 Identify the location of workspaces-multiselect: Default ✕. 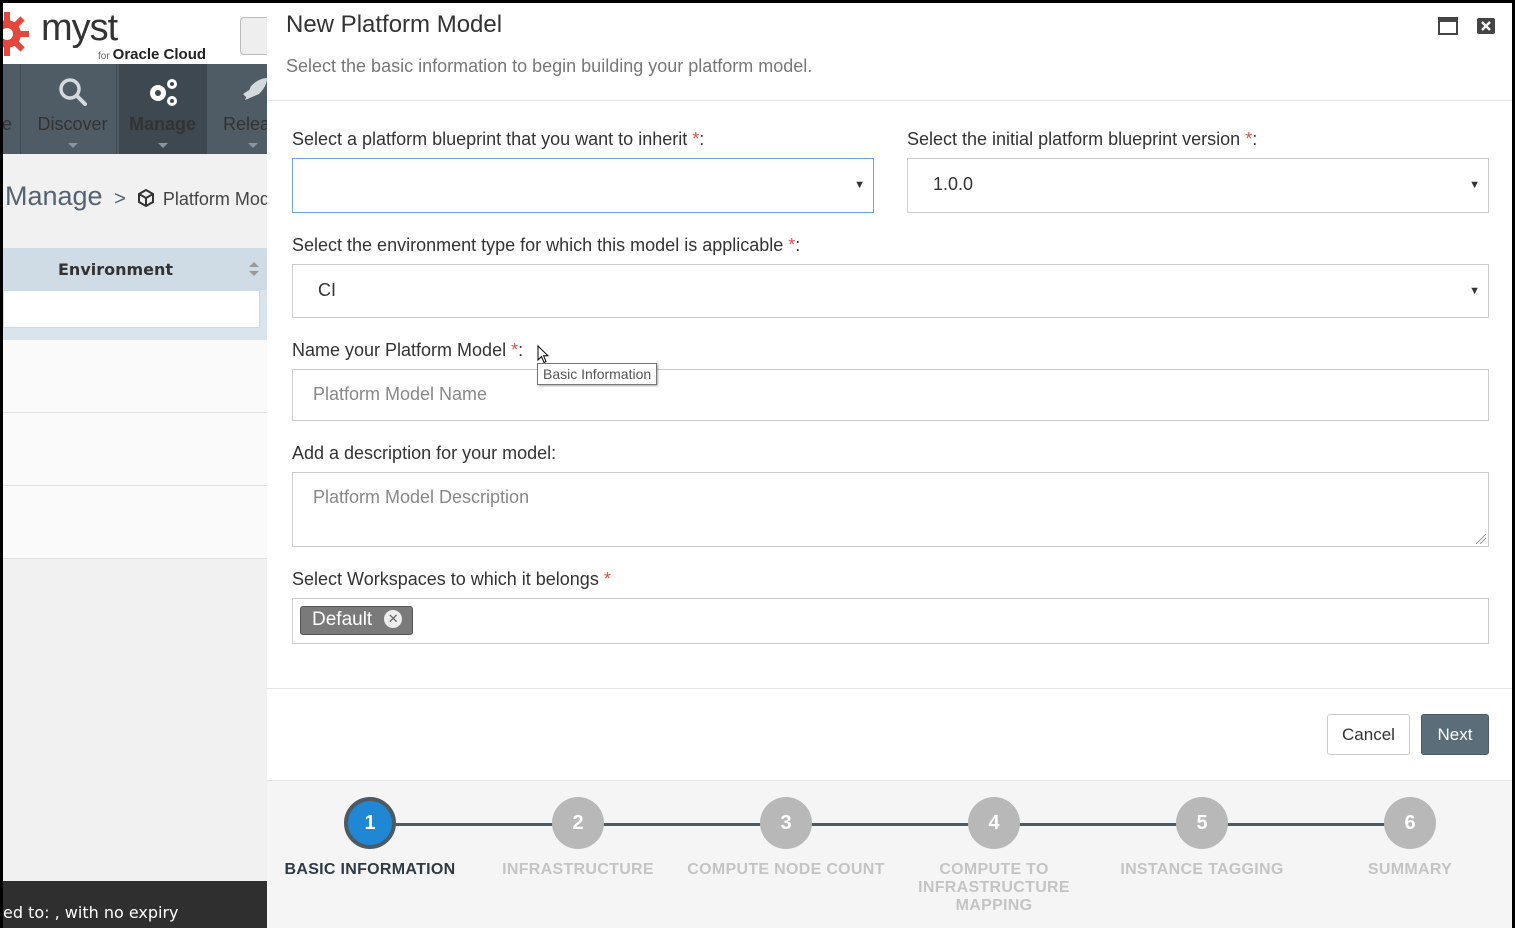
(890, 621).